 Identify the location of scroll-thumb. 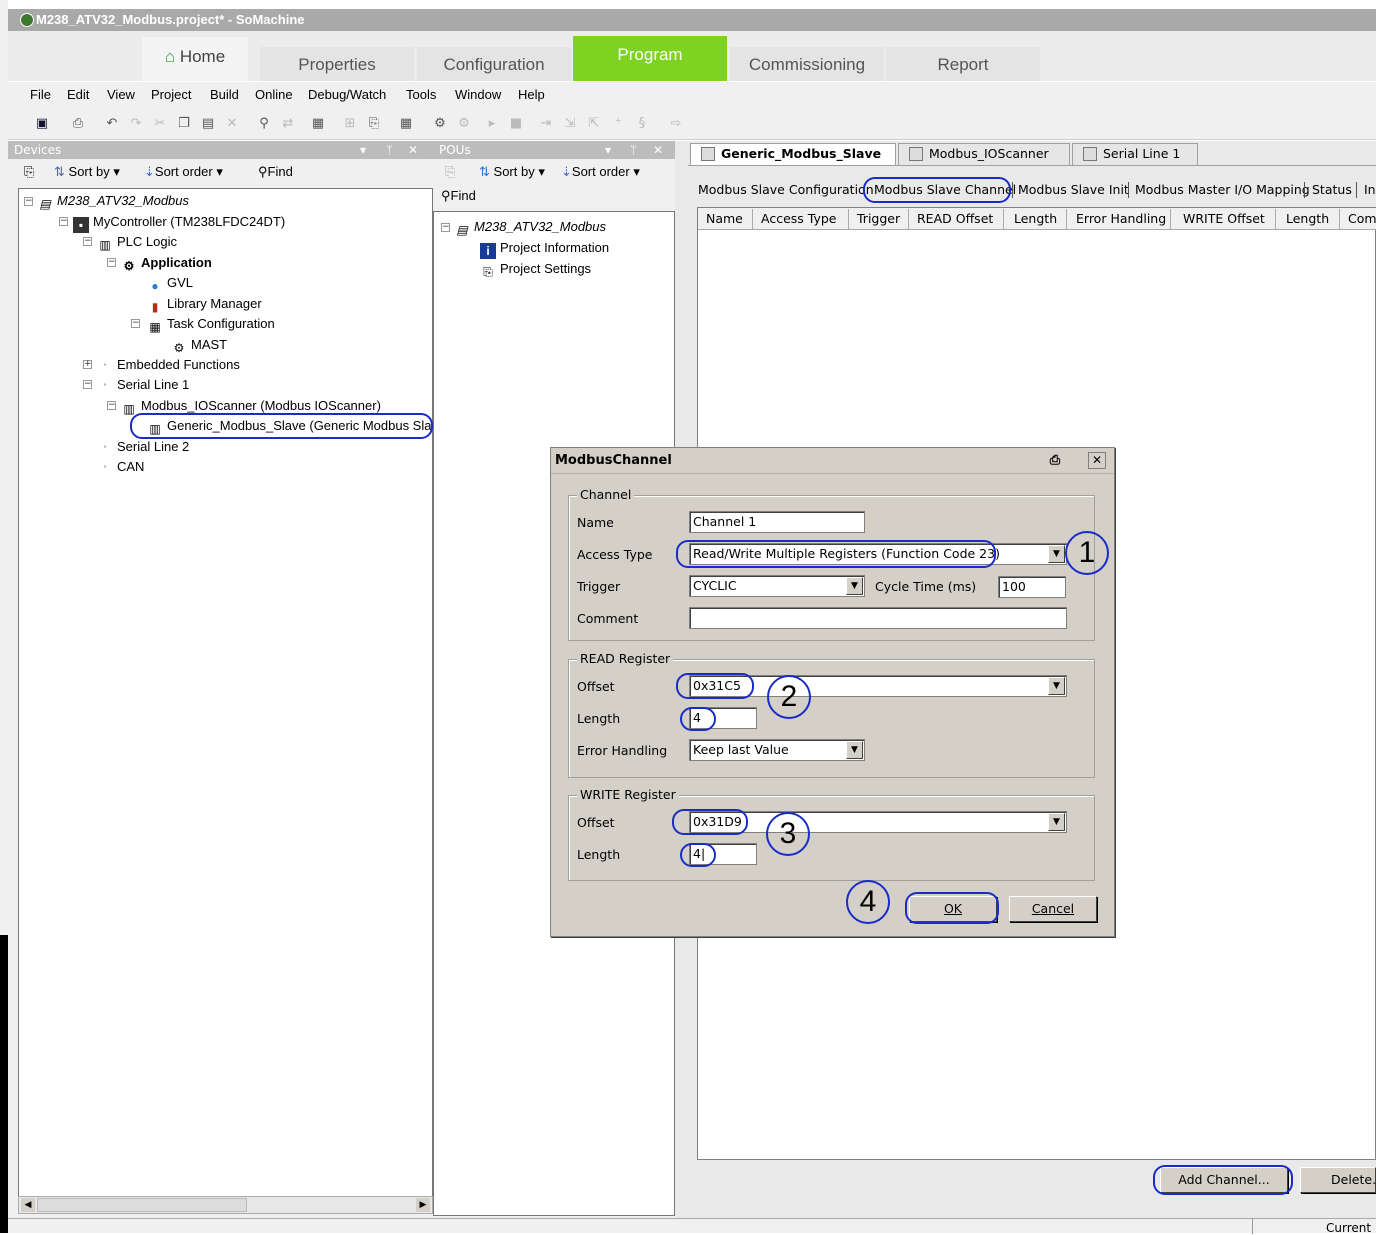
(142, 1205).